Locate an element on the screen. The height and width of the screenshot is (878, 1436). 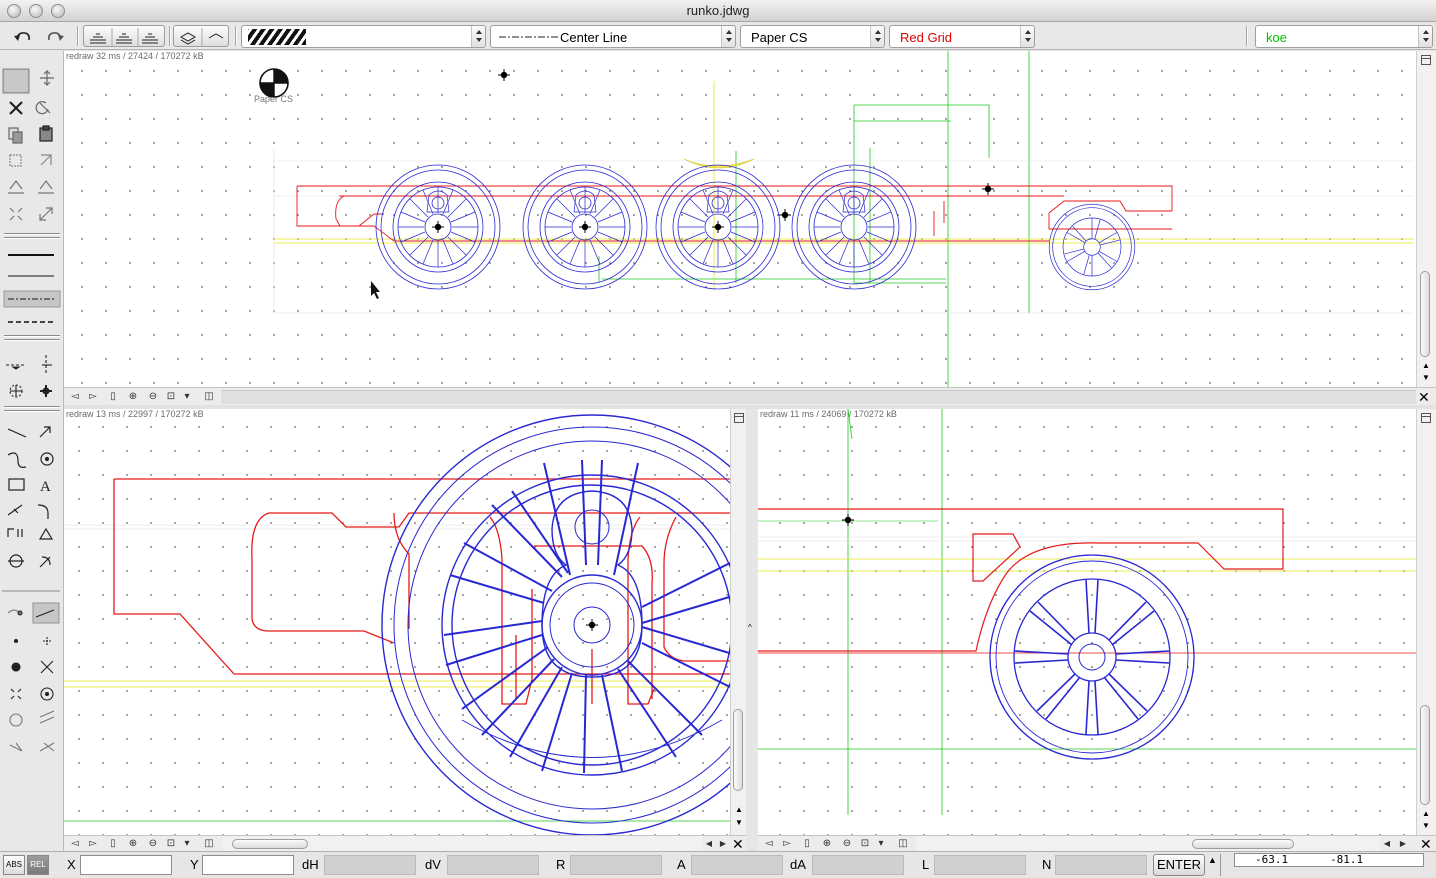
bottom-left-vertical-scrollbar: ▲ ▼ is located at coordinates (738, 622).